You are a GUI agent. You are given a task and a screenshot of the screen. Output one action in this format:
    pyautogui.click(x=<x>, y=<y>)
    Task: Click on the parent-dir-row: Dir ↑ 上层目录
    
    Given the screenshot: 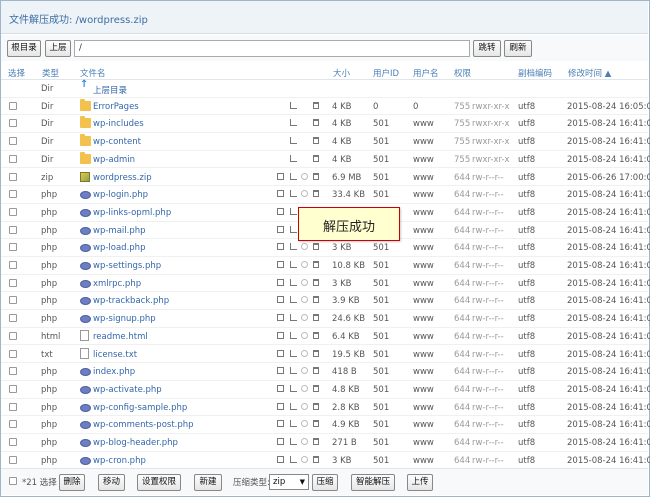 What is the action you would take?
    pyautogui.click(x=324, y=88)
    